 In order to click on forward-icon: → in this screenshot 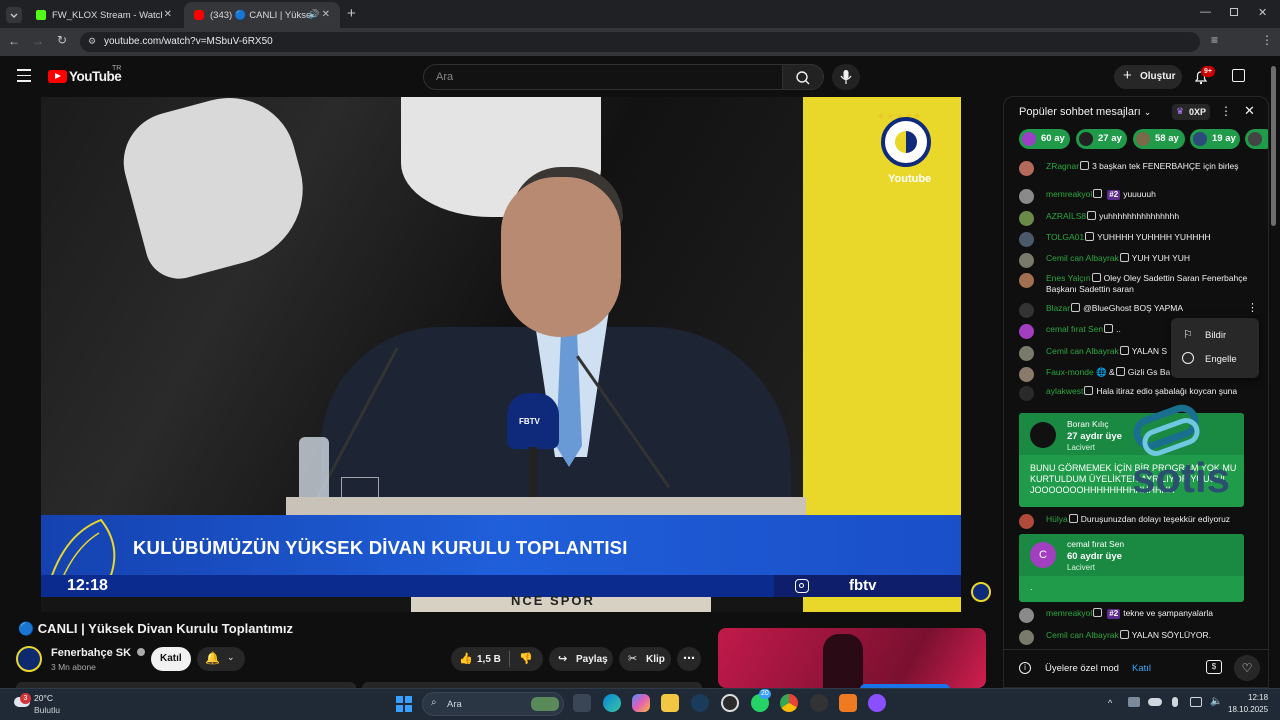, I will do `click(38, 41)`.